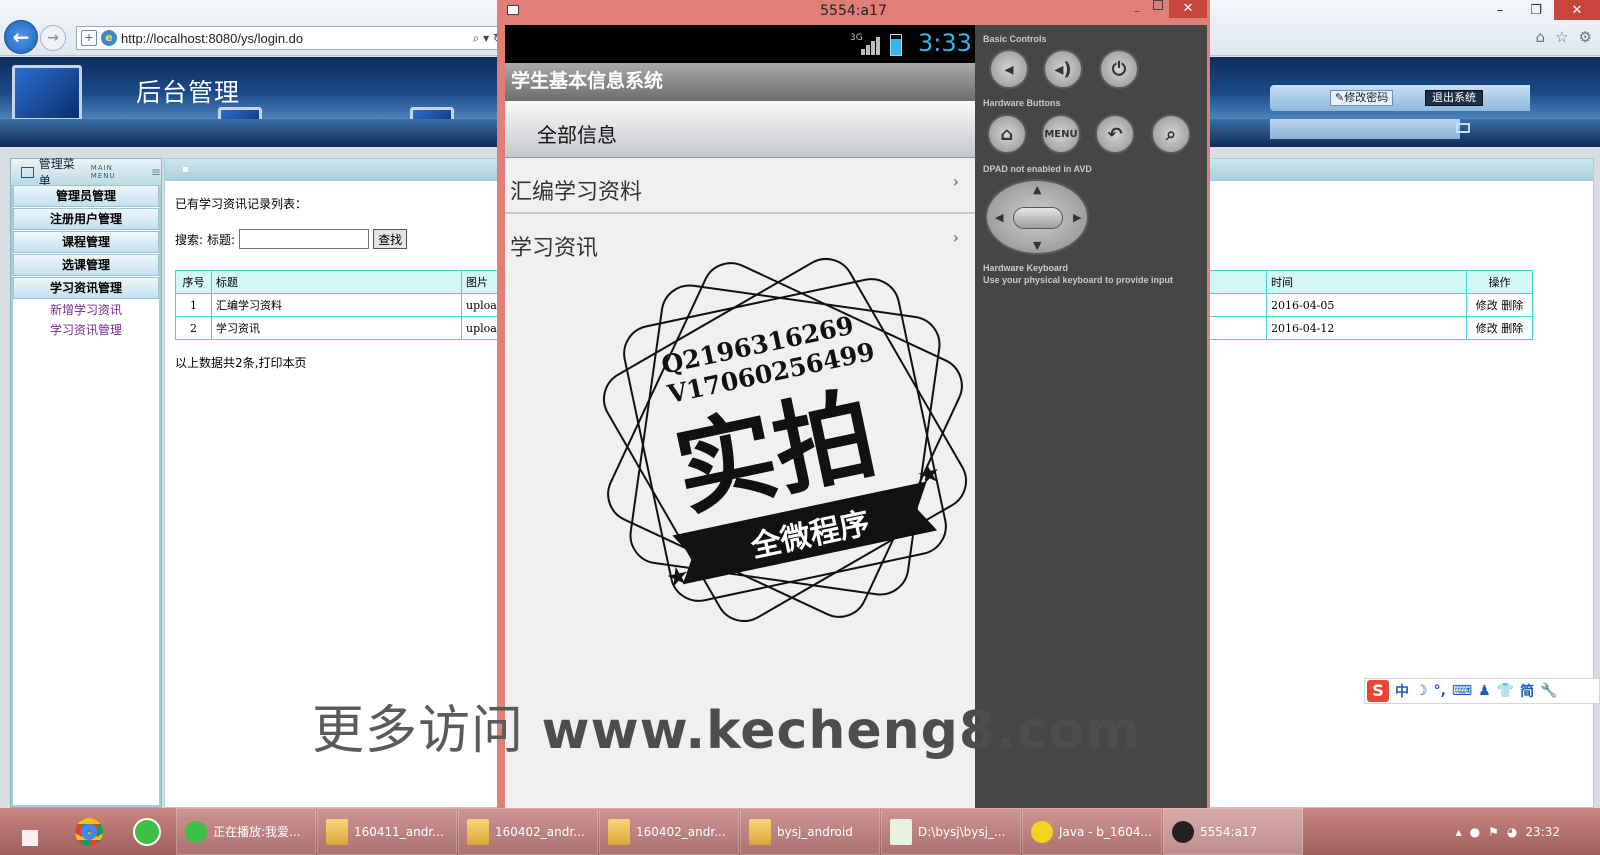  I want to click on signal-icon, so click(871, 45).